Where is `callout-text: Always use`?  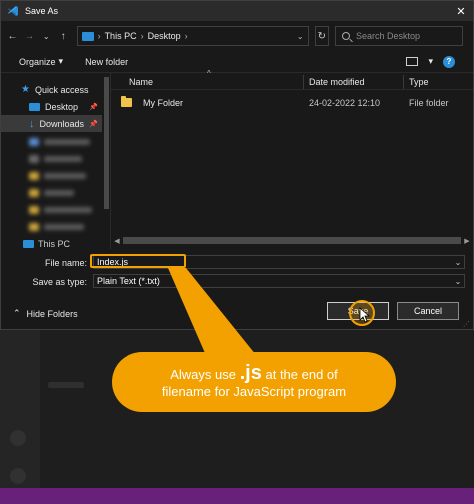
callout-text: Always use is located at coordinates (203, 374).